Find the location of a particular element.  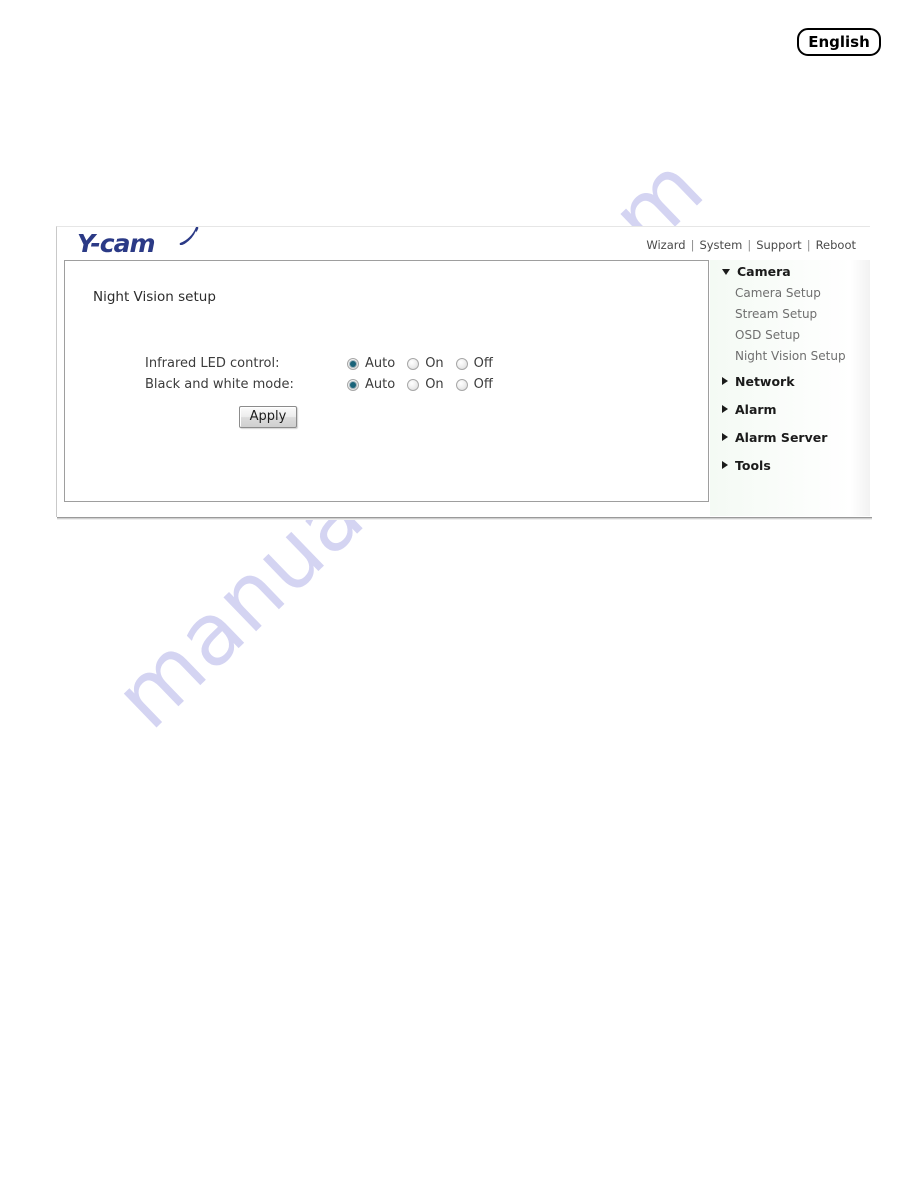

radio-bw-off: Off is located at coordinates (474, 384).